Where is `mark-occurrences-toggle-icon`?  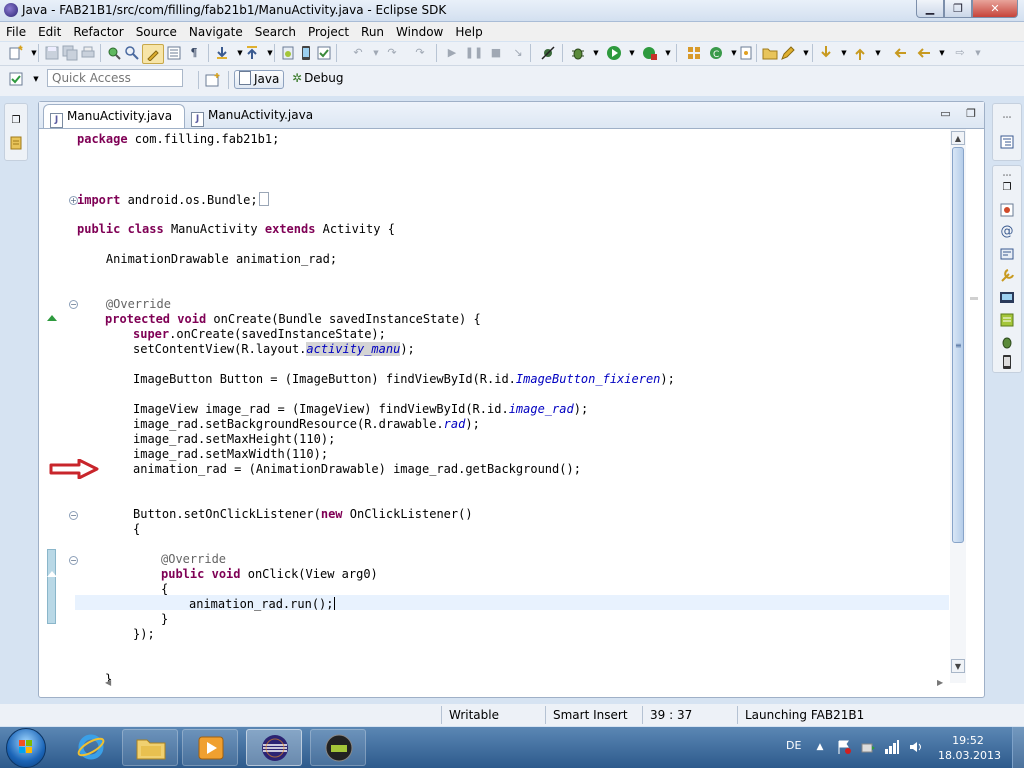
mark-occurrences-toggle-icon is located at coordinates (153, 54).